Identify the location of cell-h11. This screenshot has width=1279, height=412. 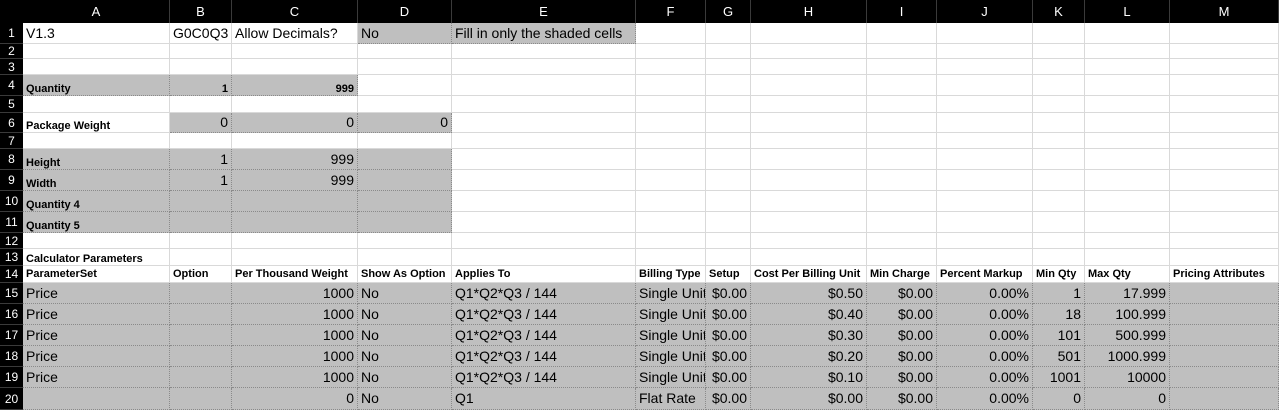
(809, 222).